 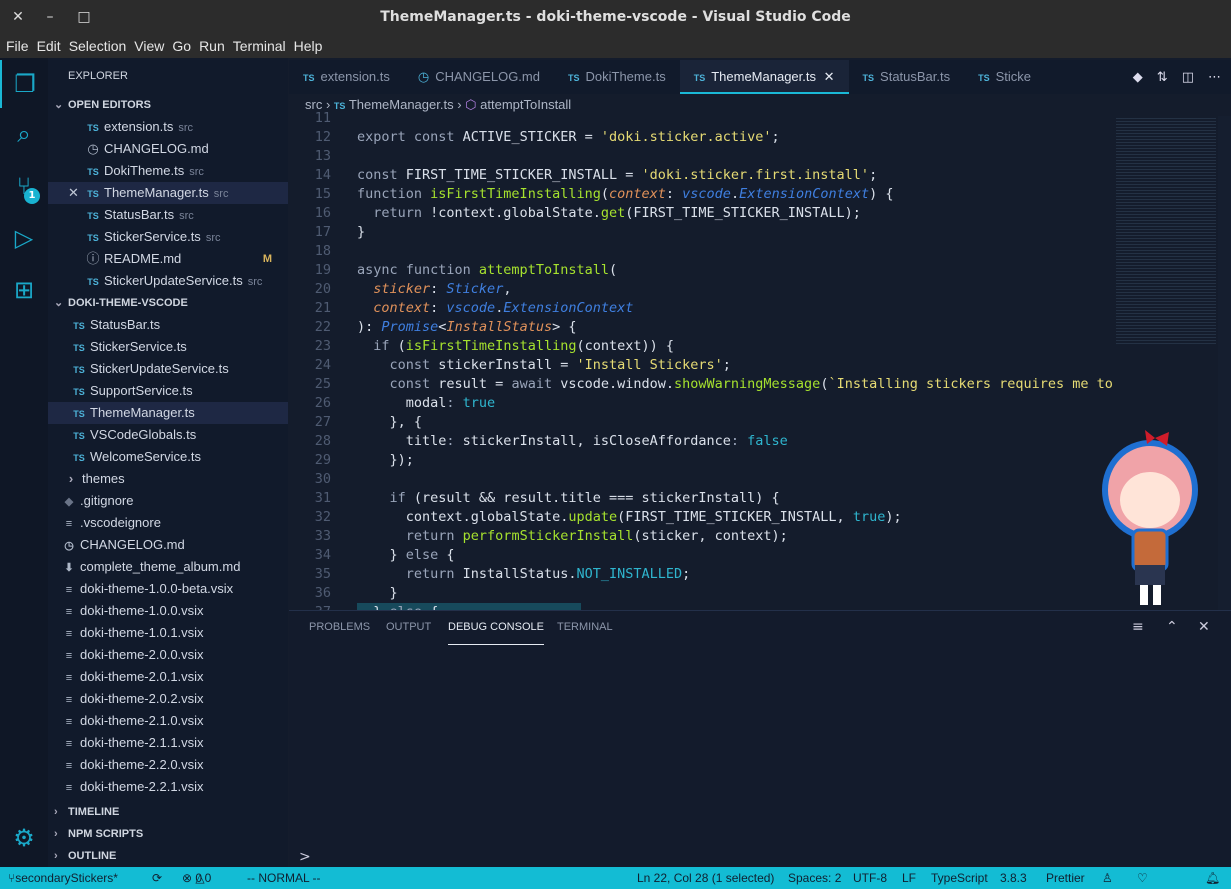 What do you see at coordinates (24, 186) in the screenshot?
I see `source-control-icon: ⑂ 1` at bounding box center [24, 186].